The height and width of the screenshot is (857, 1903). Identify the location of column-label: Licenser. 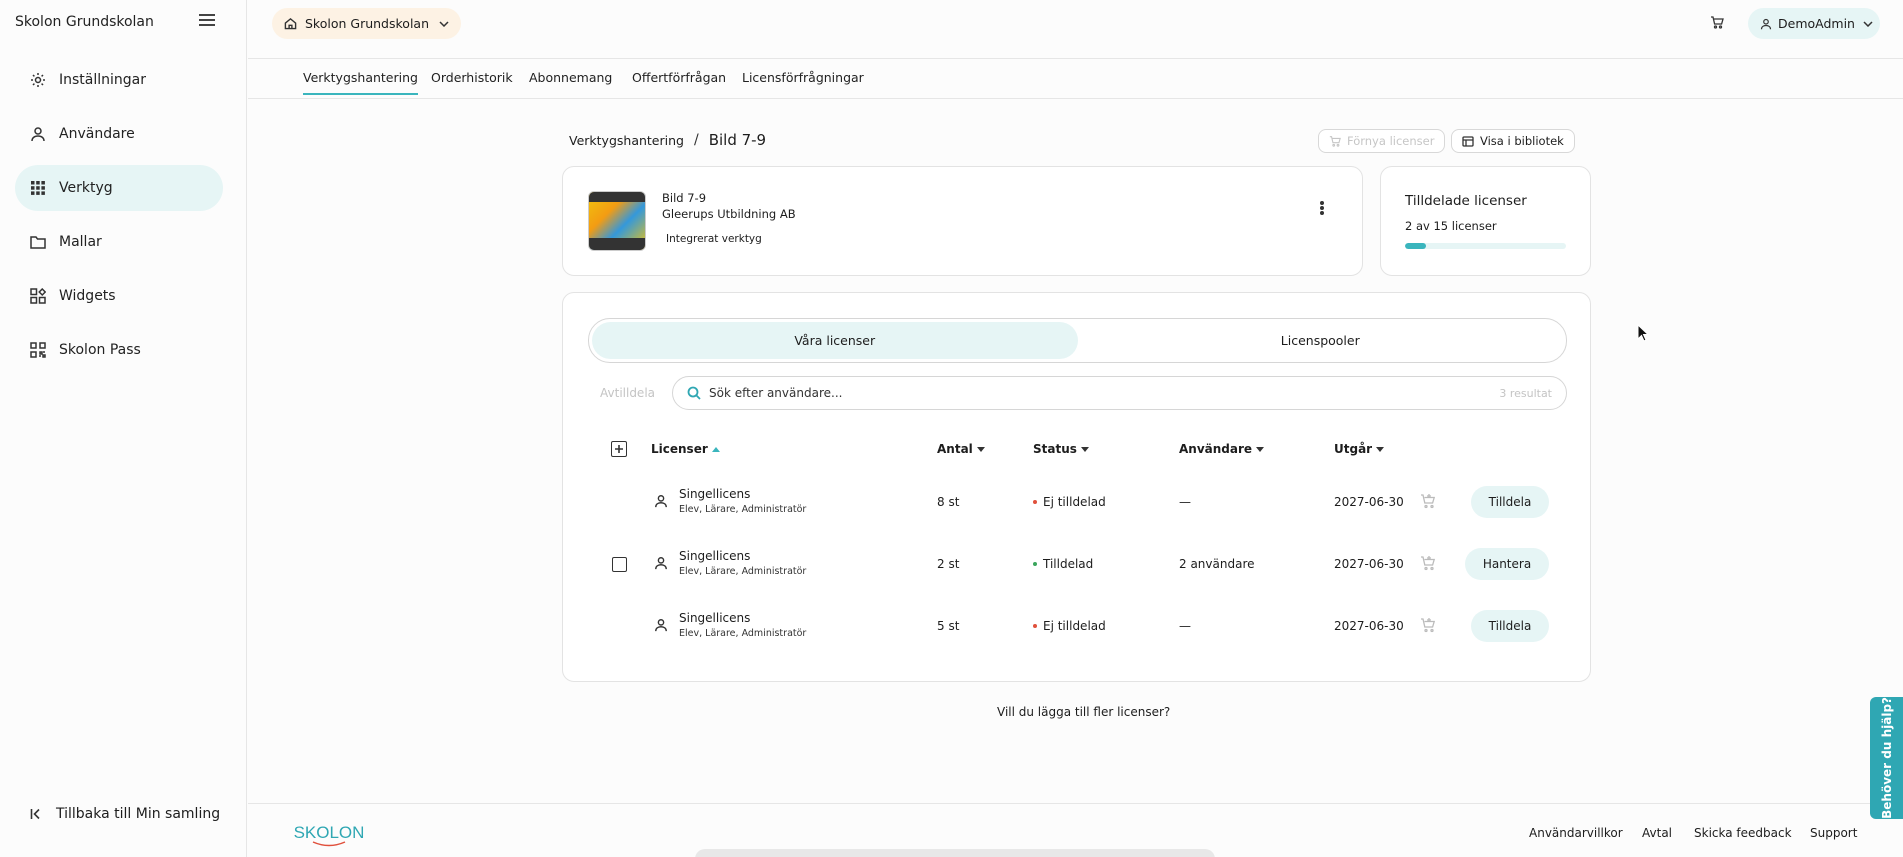
(679, 449).